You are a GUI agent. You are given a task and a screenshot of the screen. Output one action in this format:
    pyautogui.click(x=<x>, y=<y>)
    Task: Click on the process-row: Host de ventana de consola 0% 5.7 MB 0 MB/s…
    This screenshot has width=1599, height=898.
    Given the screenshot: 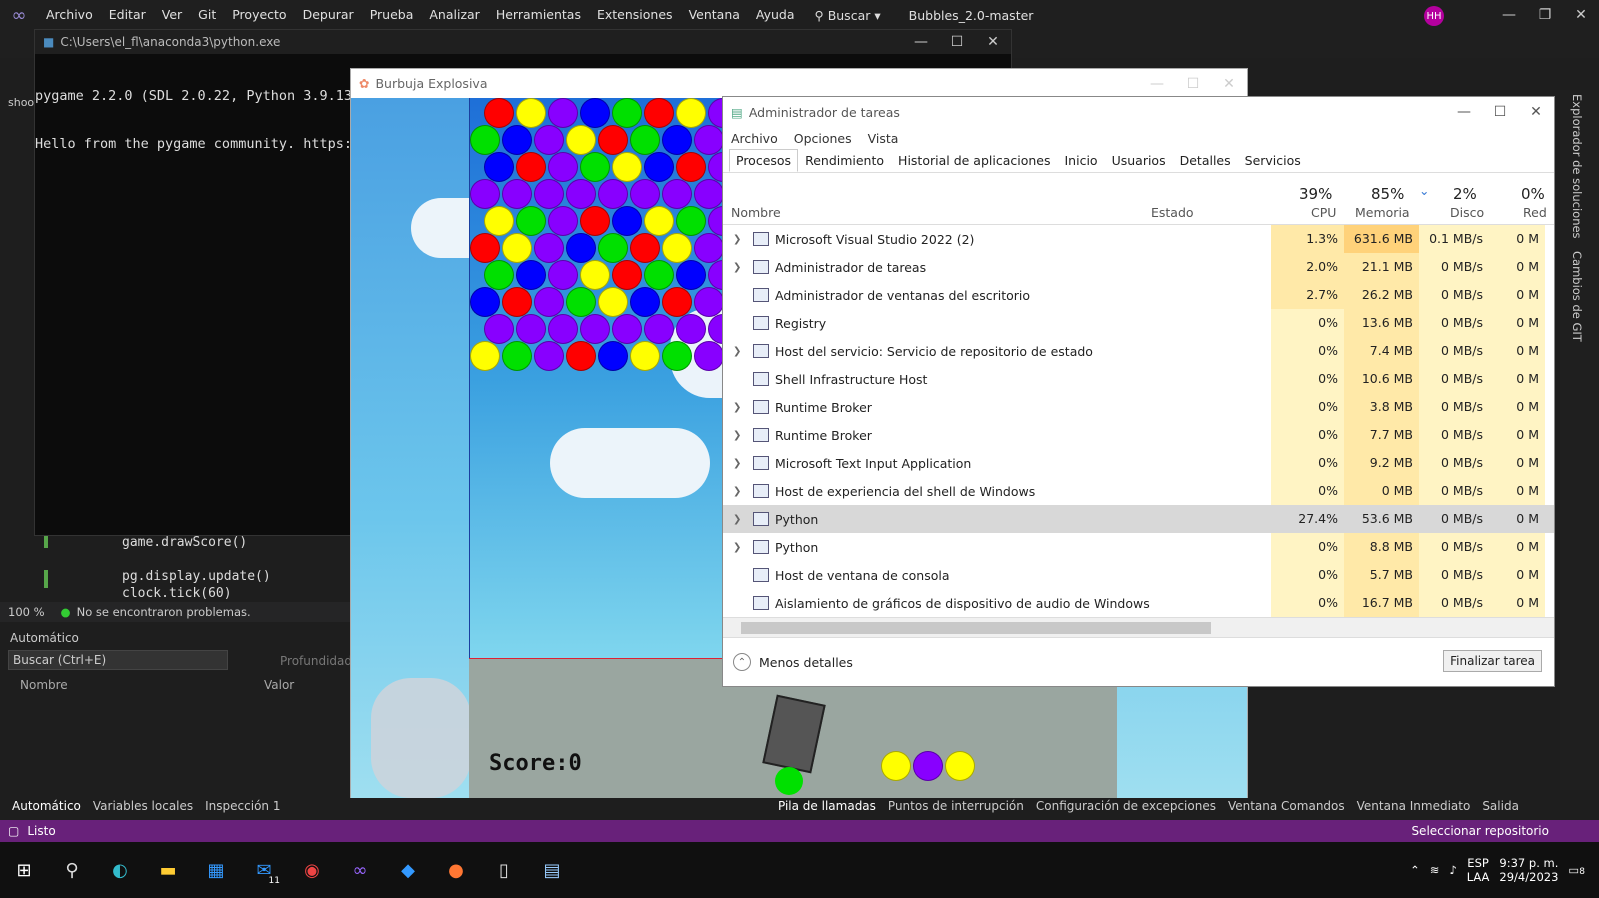 What is the action you would take?
    pyautogui.click(x=1138, y=575)
    